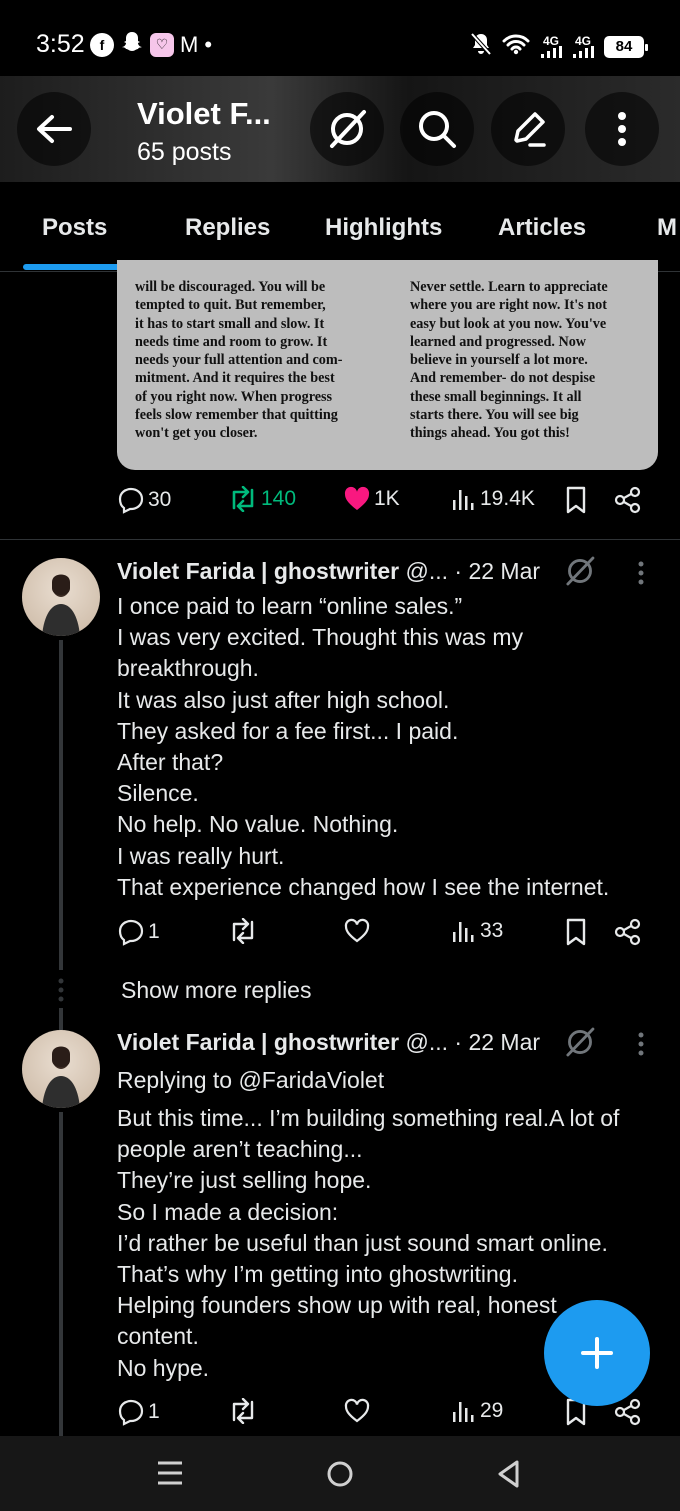 This screenshot has height=1511, width=680. I want to click on notification-icons: f ♡ M •, so click(151, 44).